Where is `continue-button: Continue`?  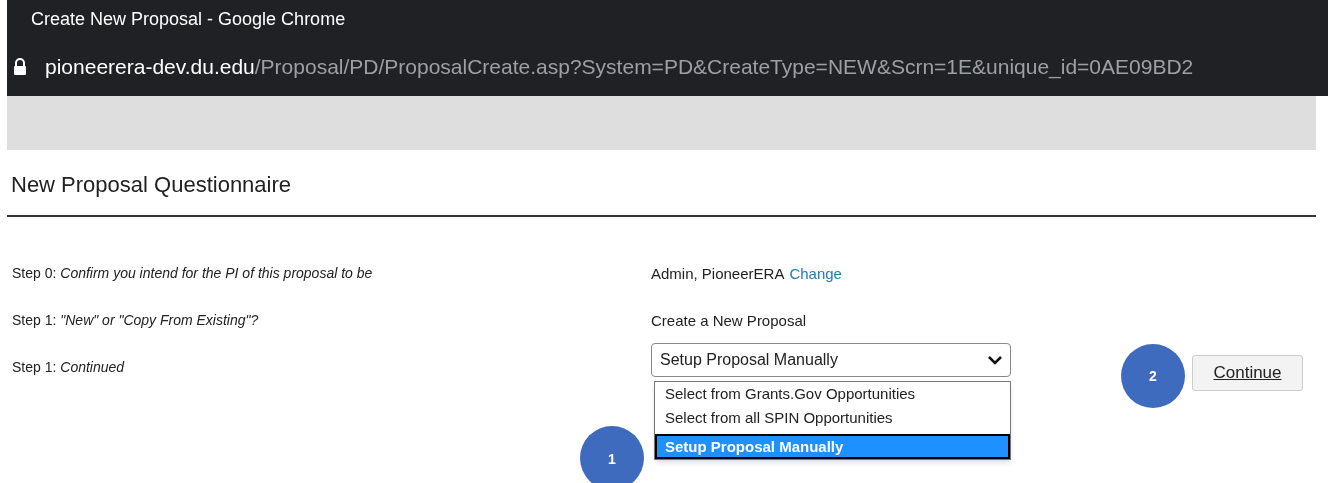
continue-button: Continue is located at coordinates (1247, 373).